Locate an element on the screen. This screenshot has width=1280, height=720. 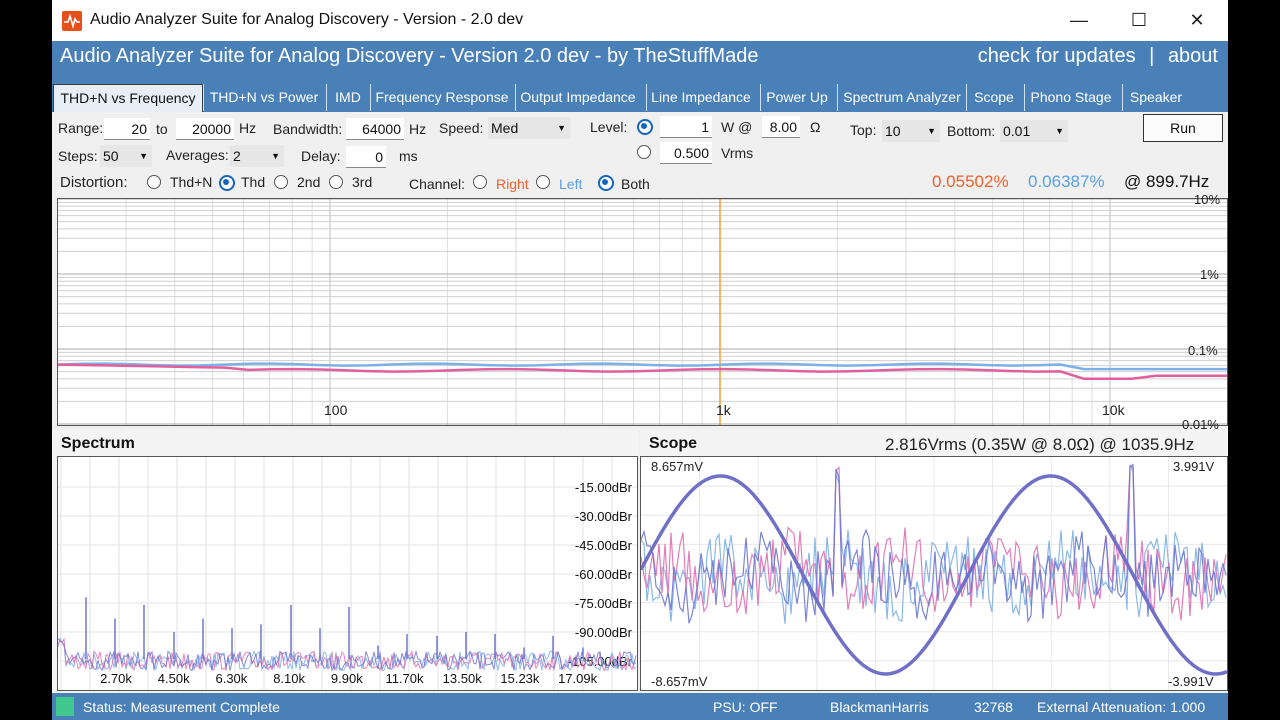
scope-right-top-label: 3.991V is located at coordinates (1194, 466).